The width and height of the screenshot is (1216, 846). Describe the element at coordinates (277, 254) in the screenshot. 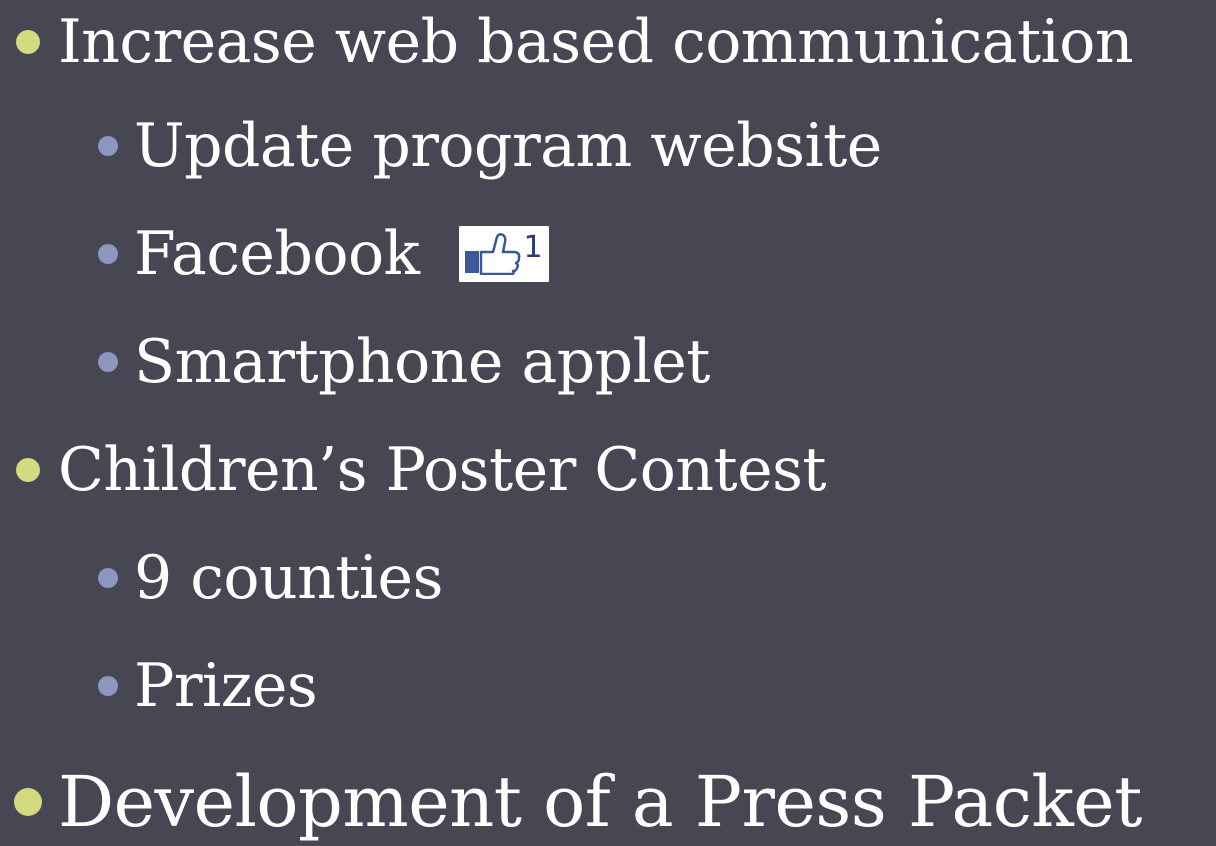

I see `bullet-text: Facebook` at that location.